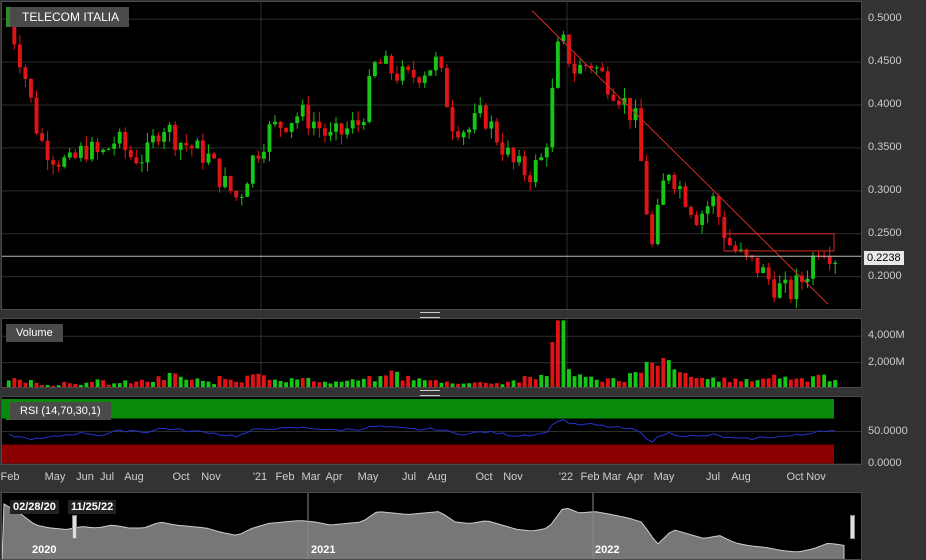 The image size is (926, 560). Describe the element at coordinates (635, 477) in the screenshot. I see `x-tick-label: Apr` at that location.